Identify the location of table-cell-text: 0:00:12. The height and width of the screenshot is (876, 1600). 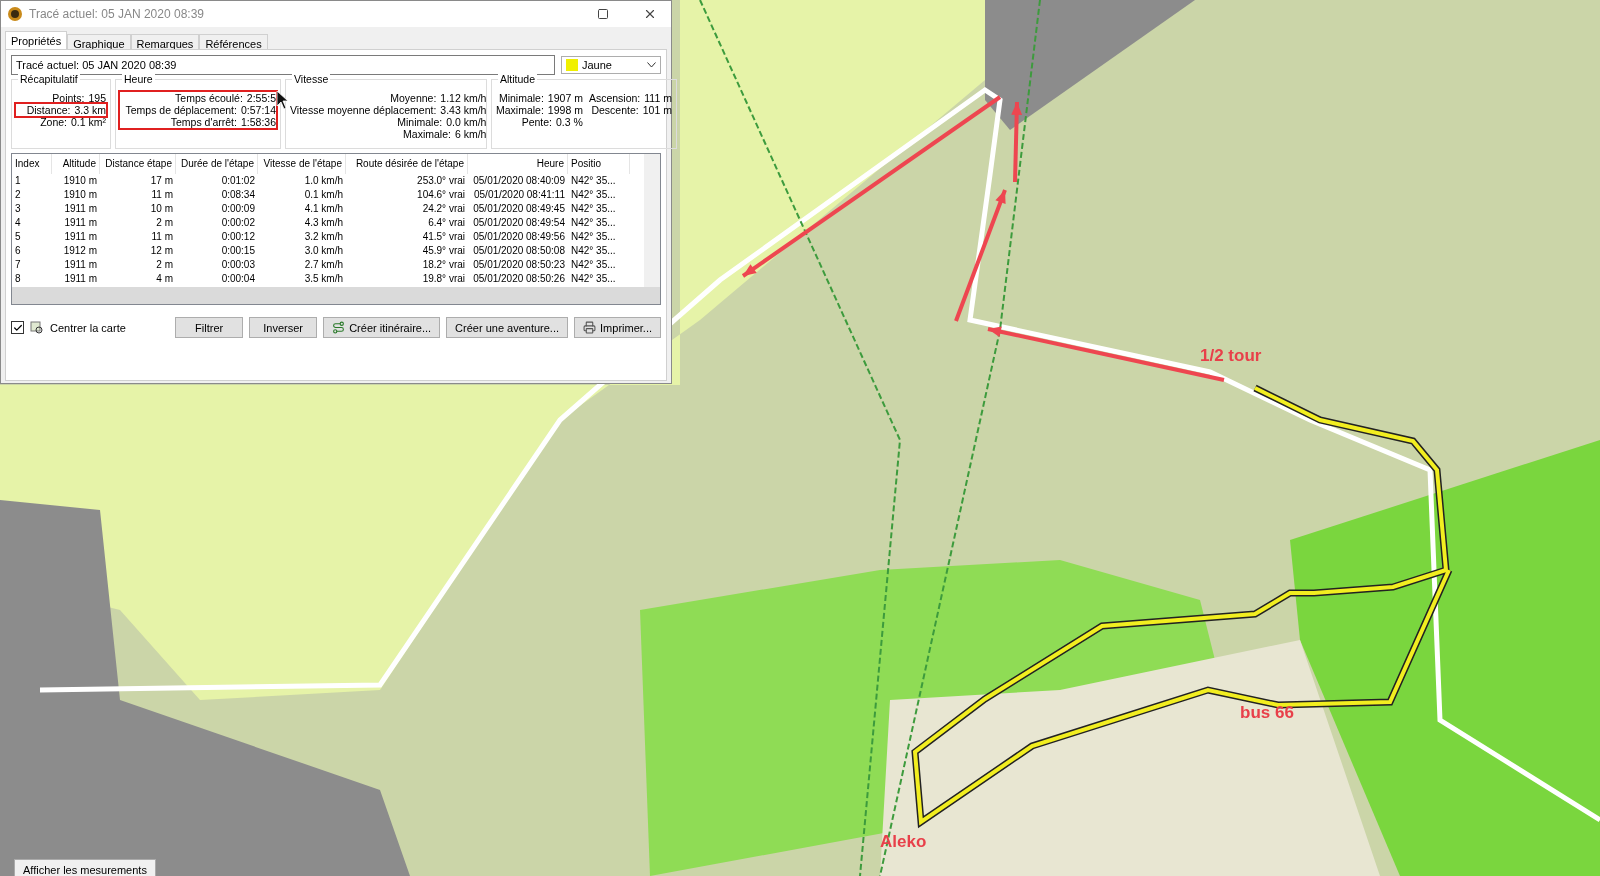
(238, 237).